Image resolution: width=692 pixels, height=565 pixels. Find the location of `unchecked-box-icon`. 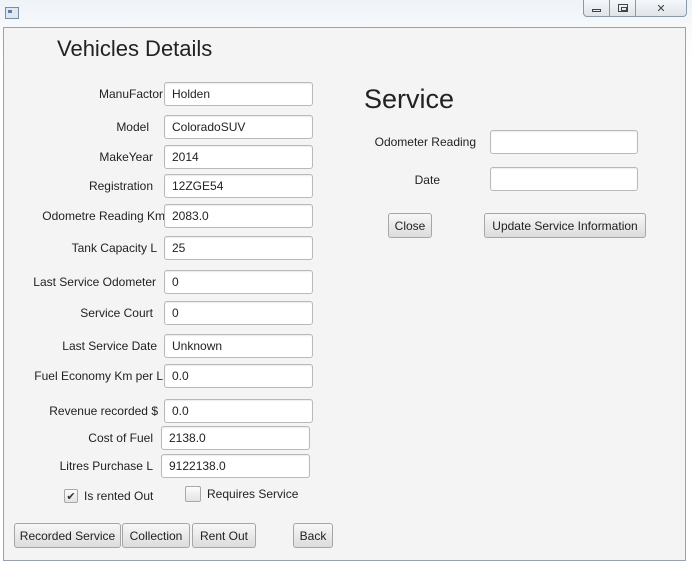

unchecked-box-icon is located at coordinates (193, 494).